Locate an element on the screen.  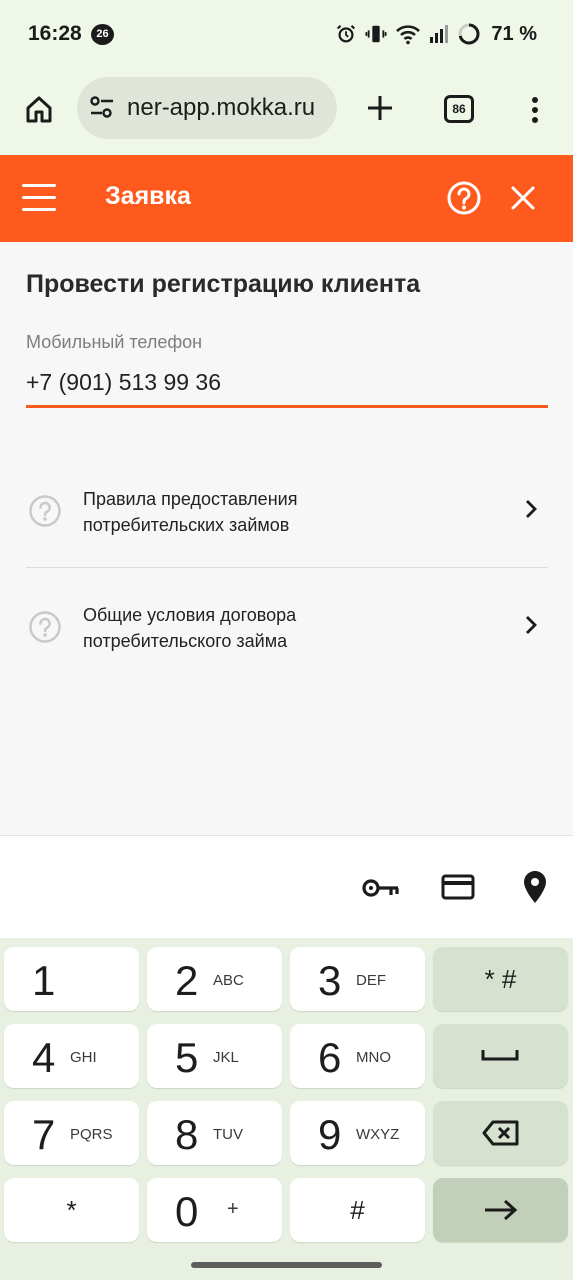
key-digit: 9 is located at coordinates (330, 1134).